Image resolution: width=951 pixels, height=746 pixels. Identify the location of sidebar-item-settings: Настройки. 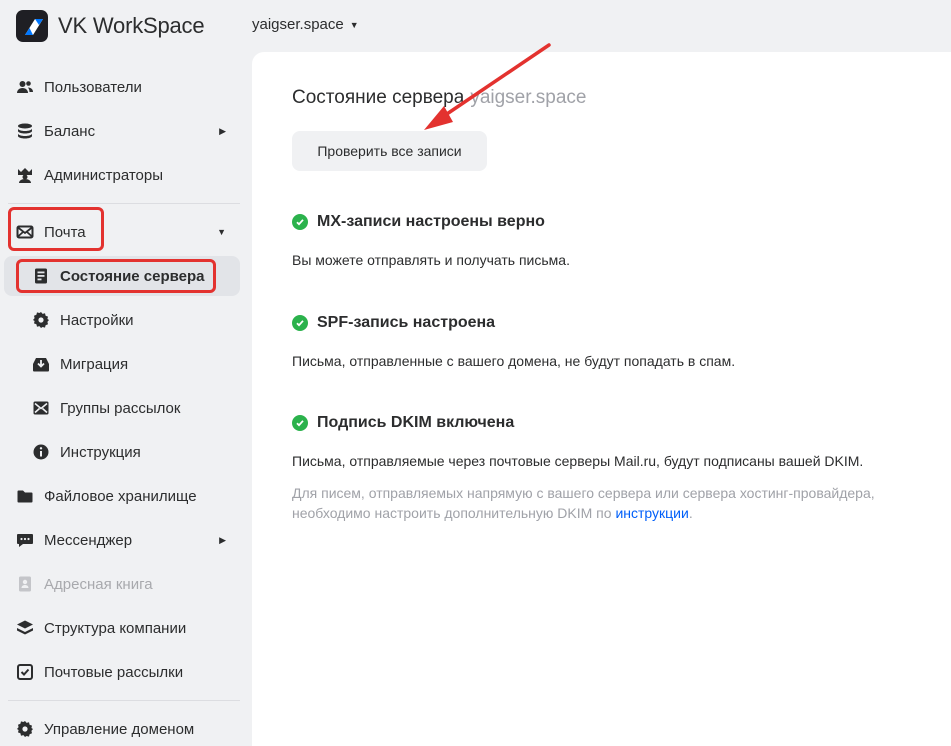
(120, 320).